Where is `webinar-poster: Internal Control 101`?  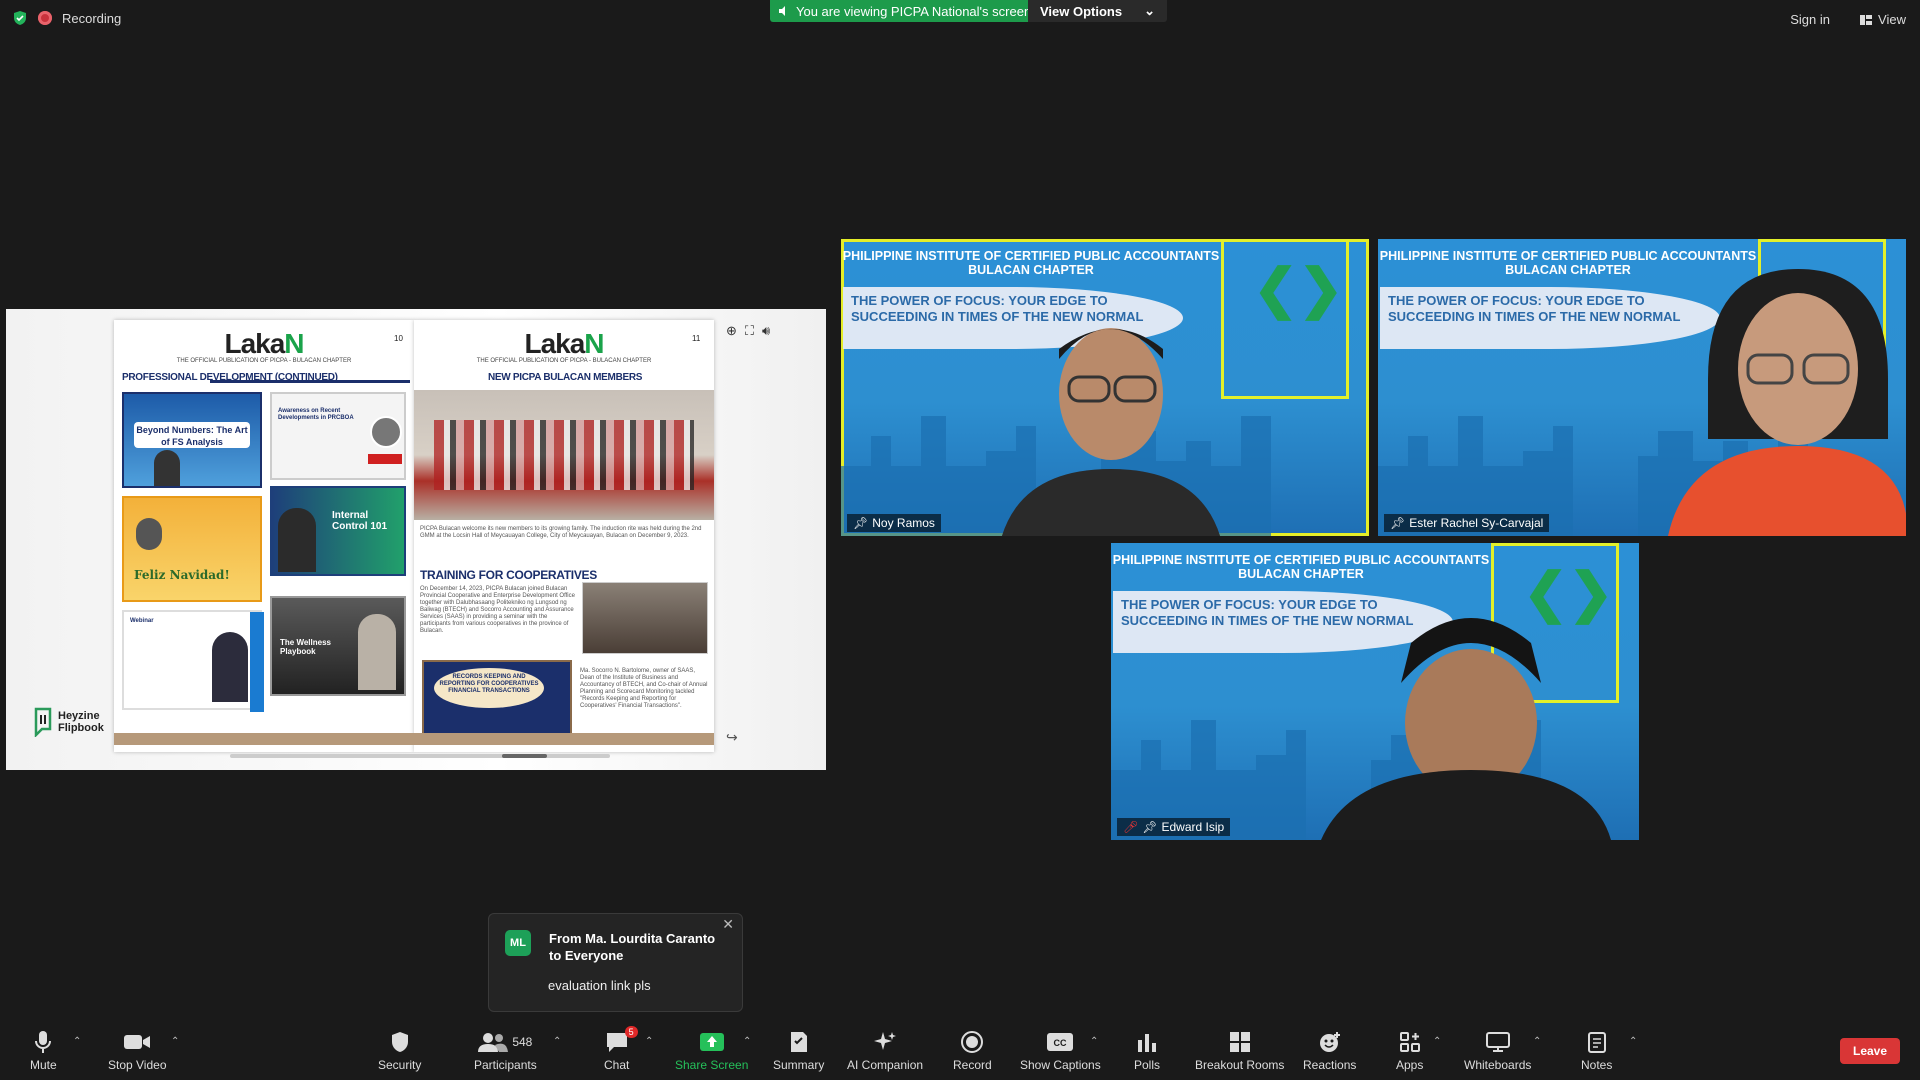 webinar-poster: Internal Control 101 is located at coordinates (338, 531).